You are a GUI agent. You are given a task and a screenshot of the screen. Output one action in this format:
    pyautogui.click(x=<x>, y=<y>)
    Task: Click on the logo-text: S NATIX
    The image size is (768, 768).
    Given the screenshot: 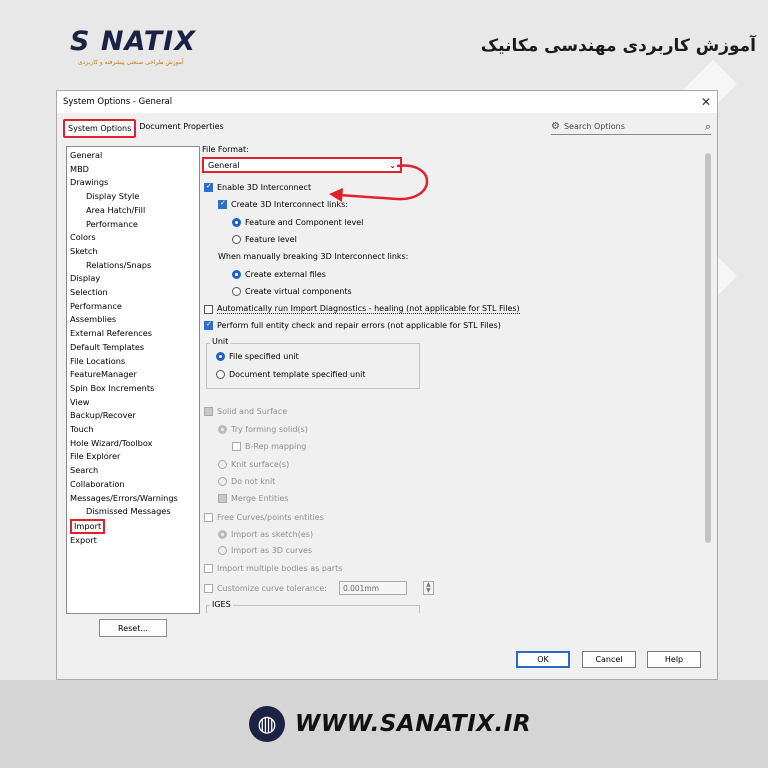 What is the action you would take?
    pyautogui.click(x=133, y=41)
    